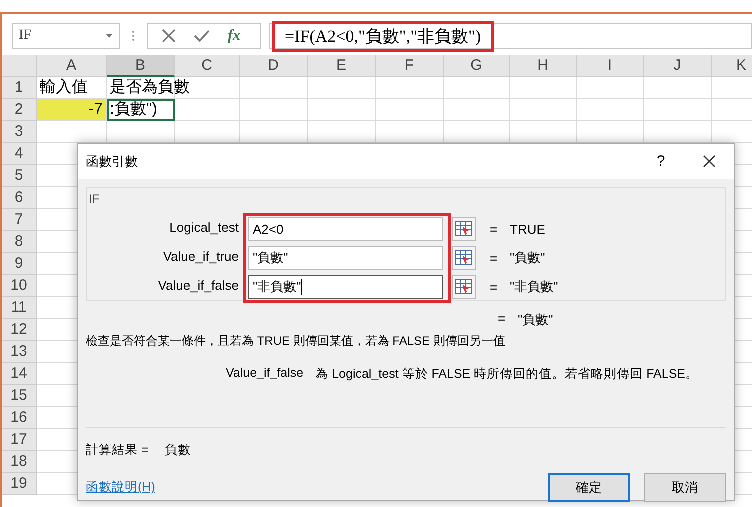 Image resolution: width=752 pixels, height=507 pixels. What do you see at coordinates (507, 374) in the screenshot?
I see `argument-description: 為 Logical_test 等於 FALSE 時所傳回的值。若省略則傳回 FALSE。` at bounding box center [507, 374].